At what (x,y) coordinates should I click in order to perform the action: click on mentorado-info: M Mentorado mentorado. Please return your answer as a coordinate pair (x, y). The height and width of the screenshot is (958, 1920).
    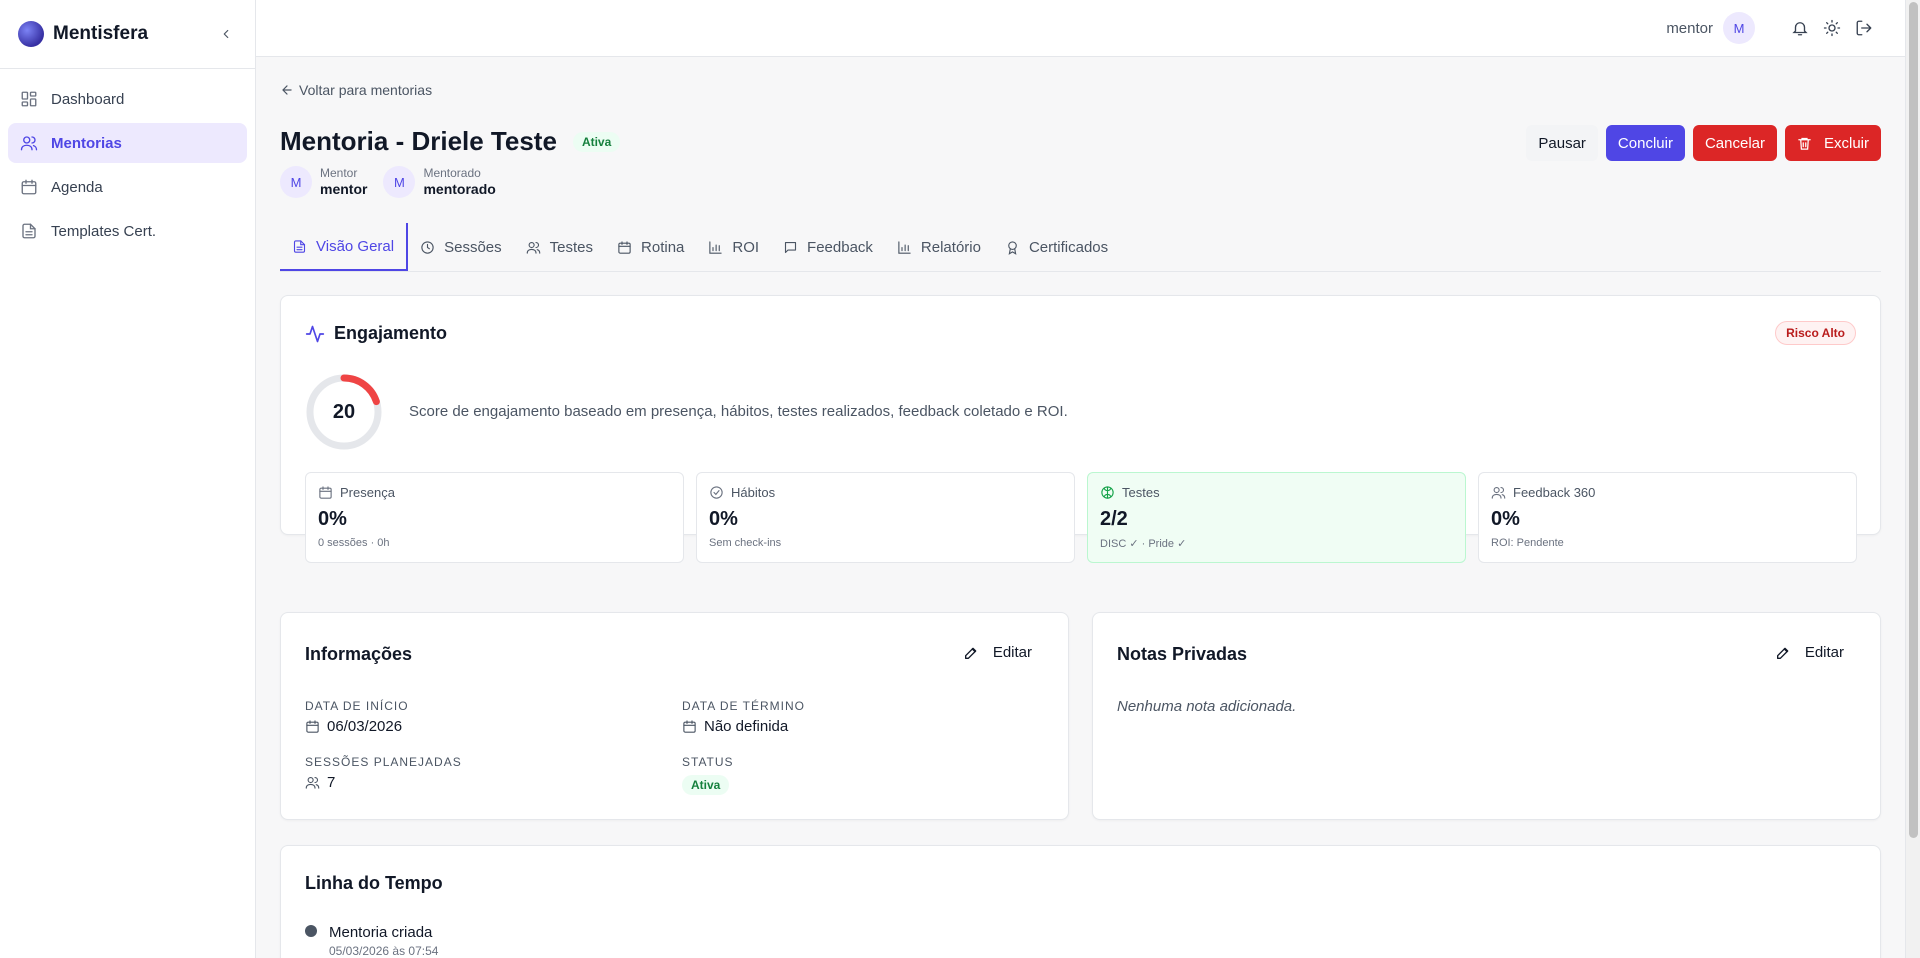
    Looking at the image, I should click on (439, 182).